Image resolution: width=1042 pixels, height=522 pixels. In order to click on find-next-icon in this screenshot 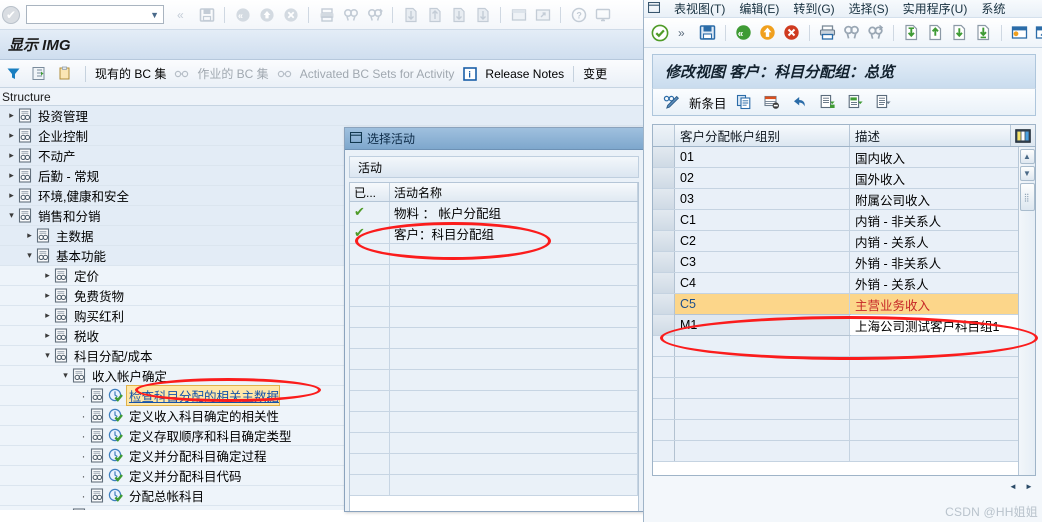, I will do `click(875, 32)`.